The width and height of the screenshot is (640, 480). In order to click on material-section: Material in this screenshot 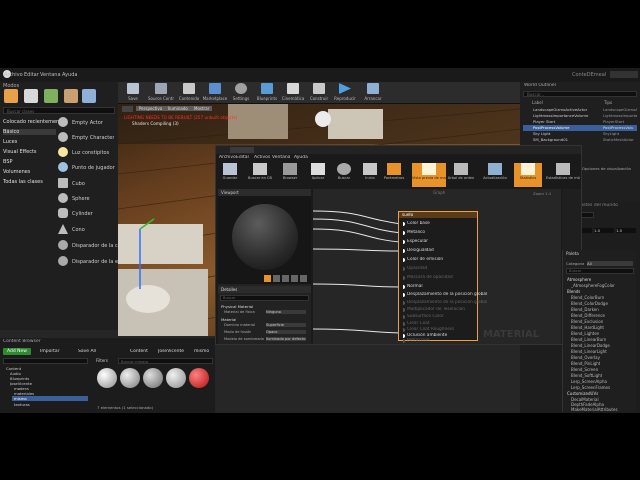, I will do `click(228, 319)`.